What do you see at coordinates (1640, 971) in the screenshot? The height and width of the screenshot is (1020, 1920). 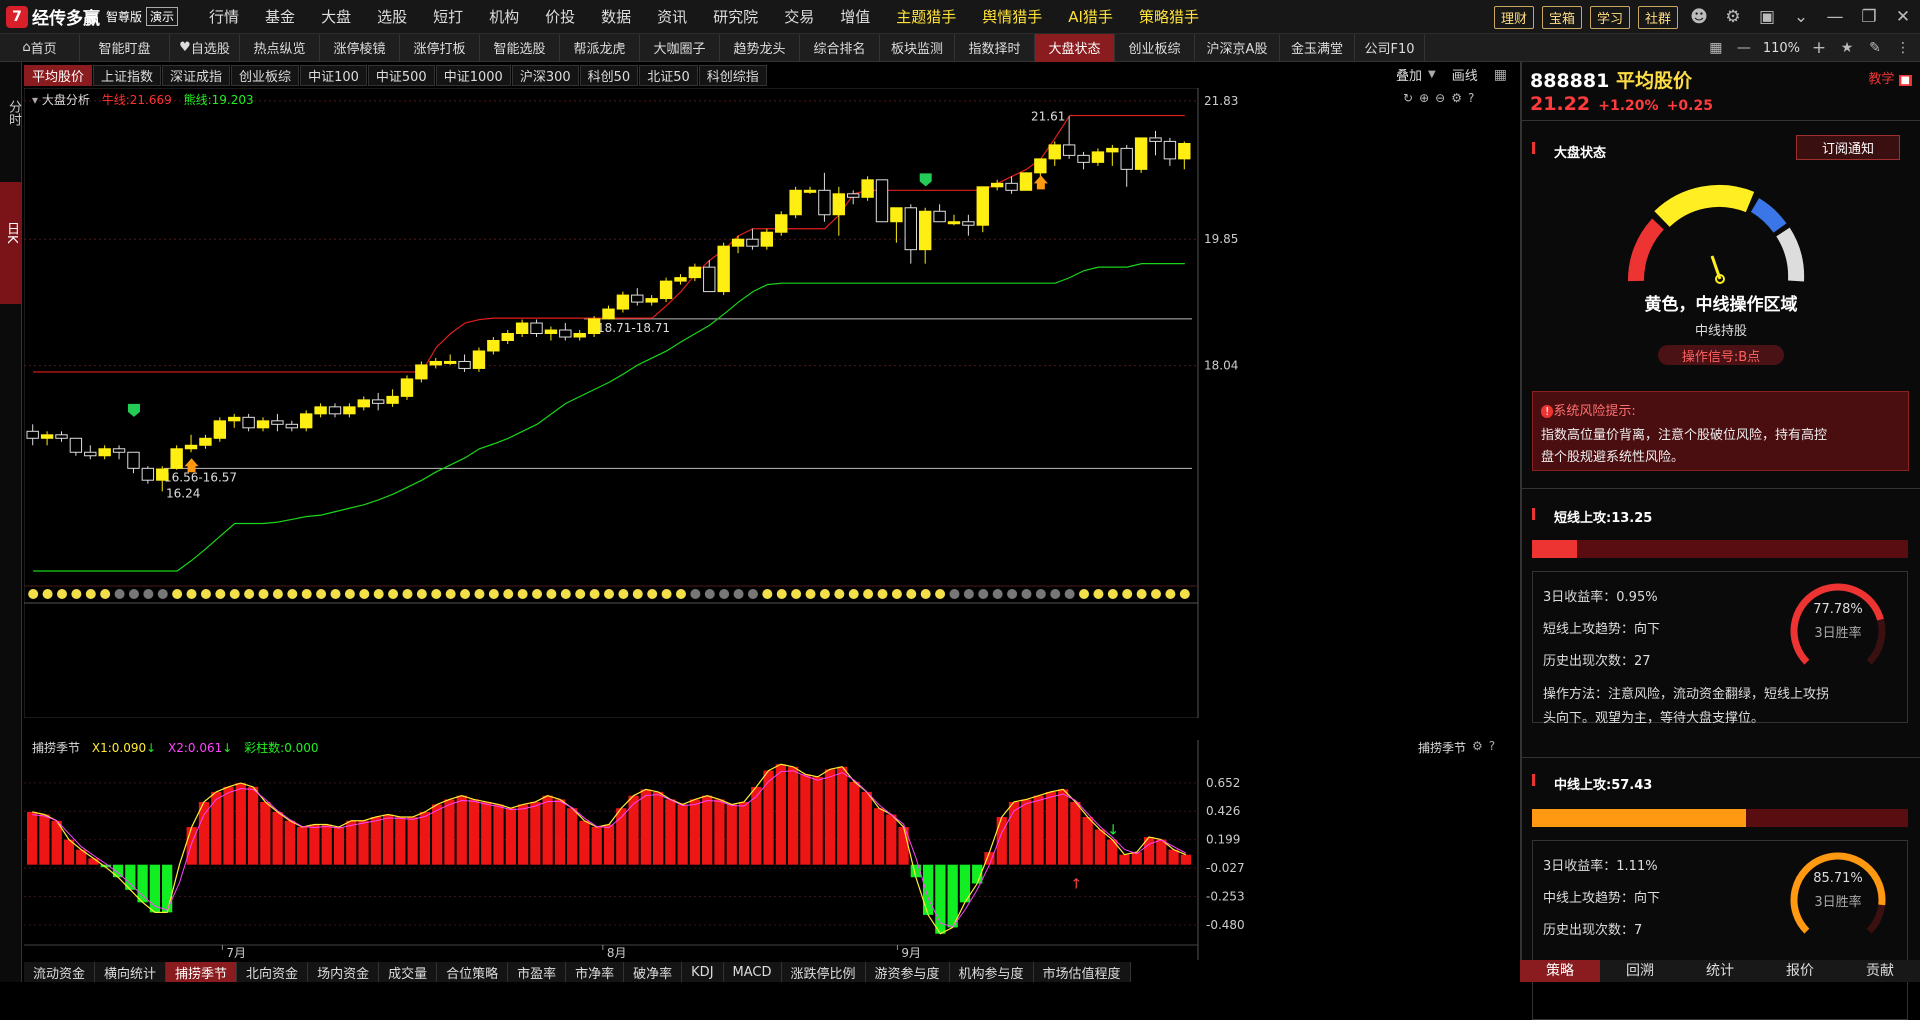 I see `right-tab-1: 回溯` at bounding box center [1640, 971].